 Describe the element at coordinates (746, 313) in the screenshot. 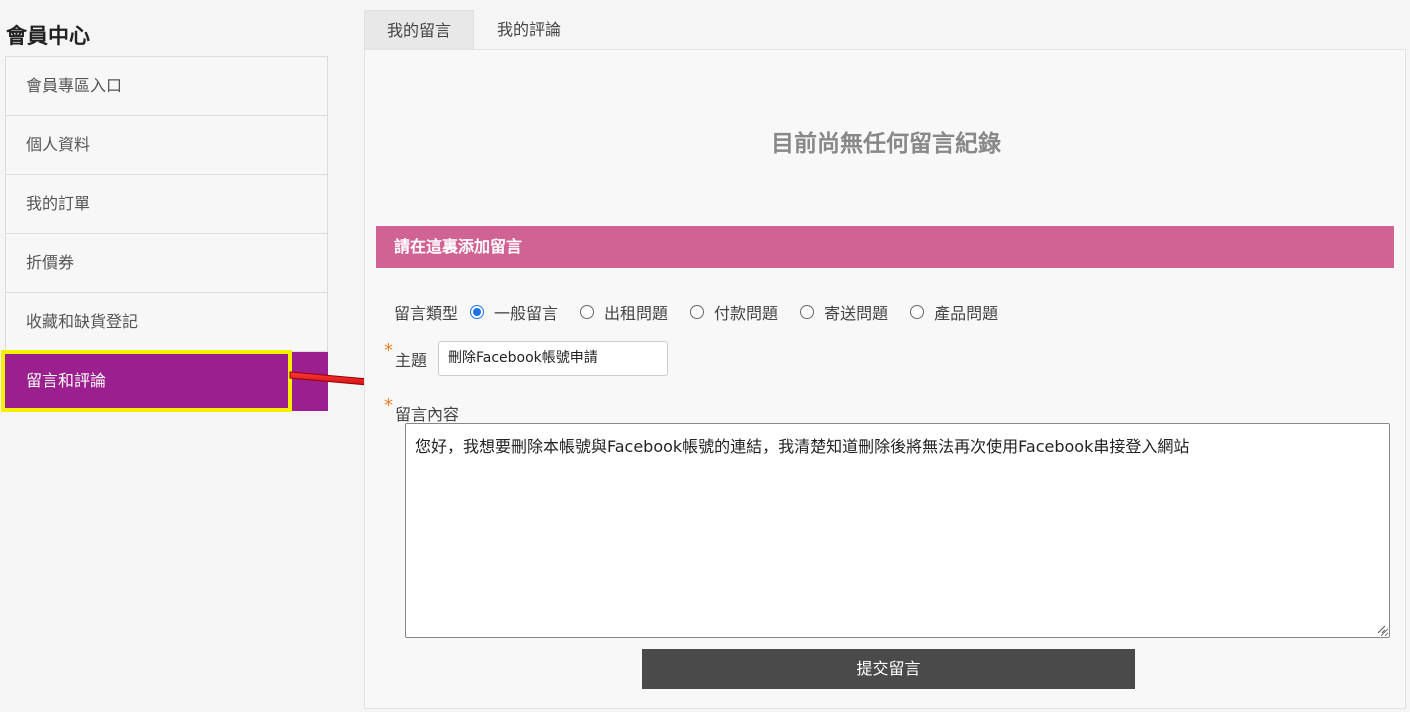

I see `radio-label: 付款問題` at that location.